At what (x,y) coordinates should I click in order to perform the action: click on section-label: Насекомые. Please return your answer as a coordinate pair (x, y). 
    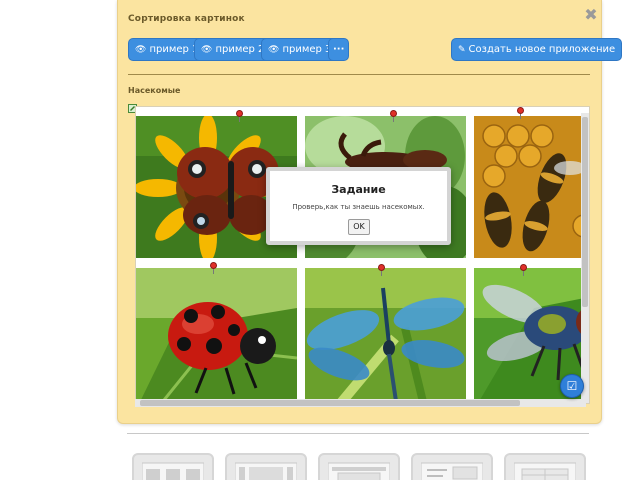
    Looking at the image, I should click on (154, 90).